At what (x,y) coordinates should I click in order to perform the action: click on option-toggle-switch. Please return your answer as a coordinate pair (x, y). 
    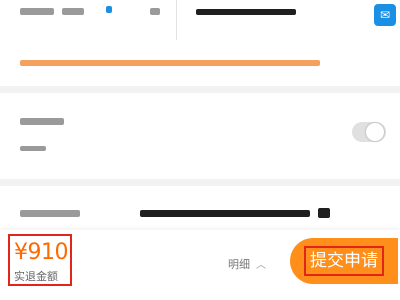
    Looking at the image, I should click on (369, 132).